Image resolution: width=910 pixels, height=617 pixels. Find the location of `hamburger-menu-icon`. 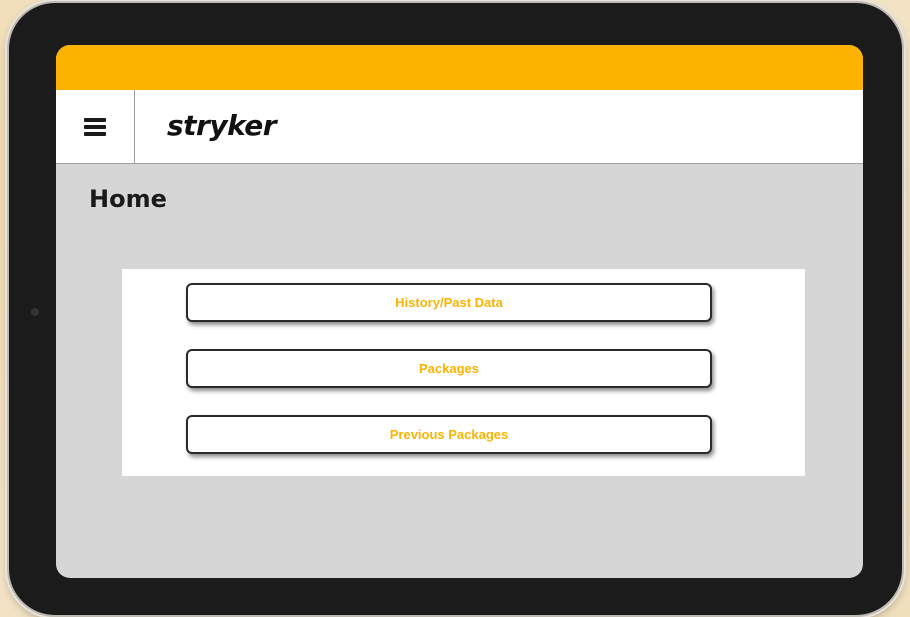

hamburger-menu-icon is located at coordinates (95, 126).